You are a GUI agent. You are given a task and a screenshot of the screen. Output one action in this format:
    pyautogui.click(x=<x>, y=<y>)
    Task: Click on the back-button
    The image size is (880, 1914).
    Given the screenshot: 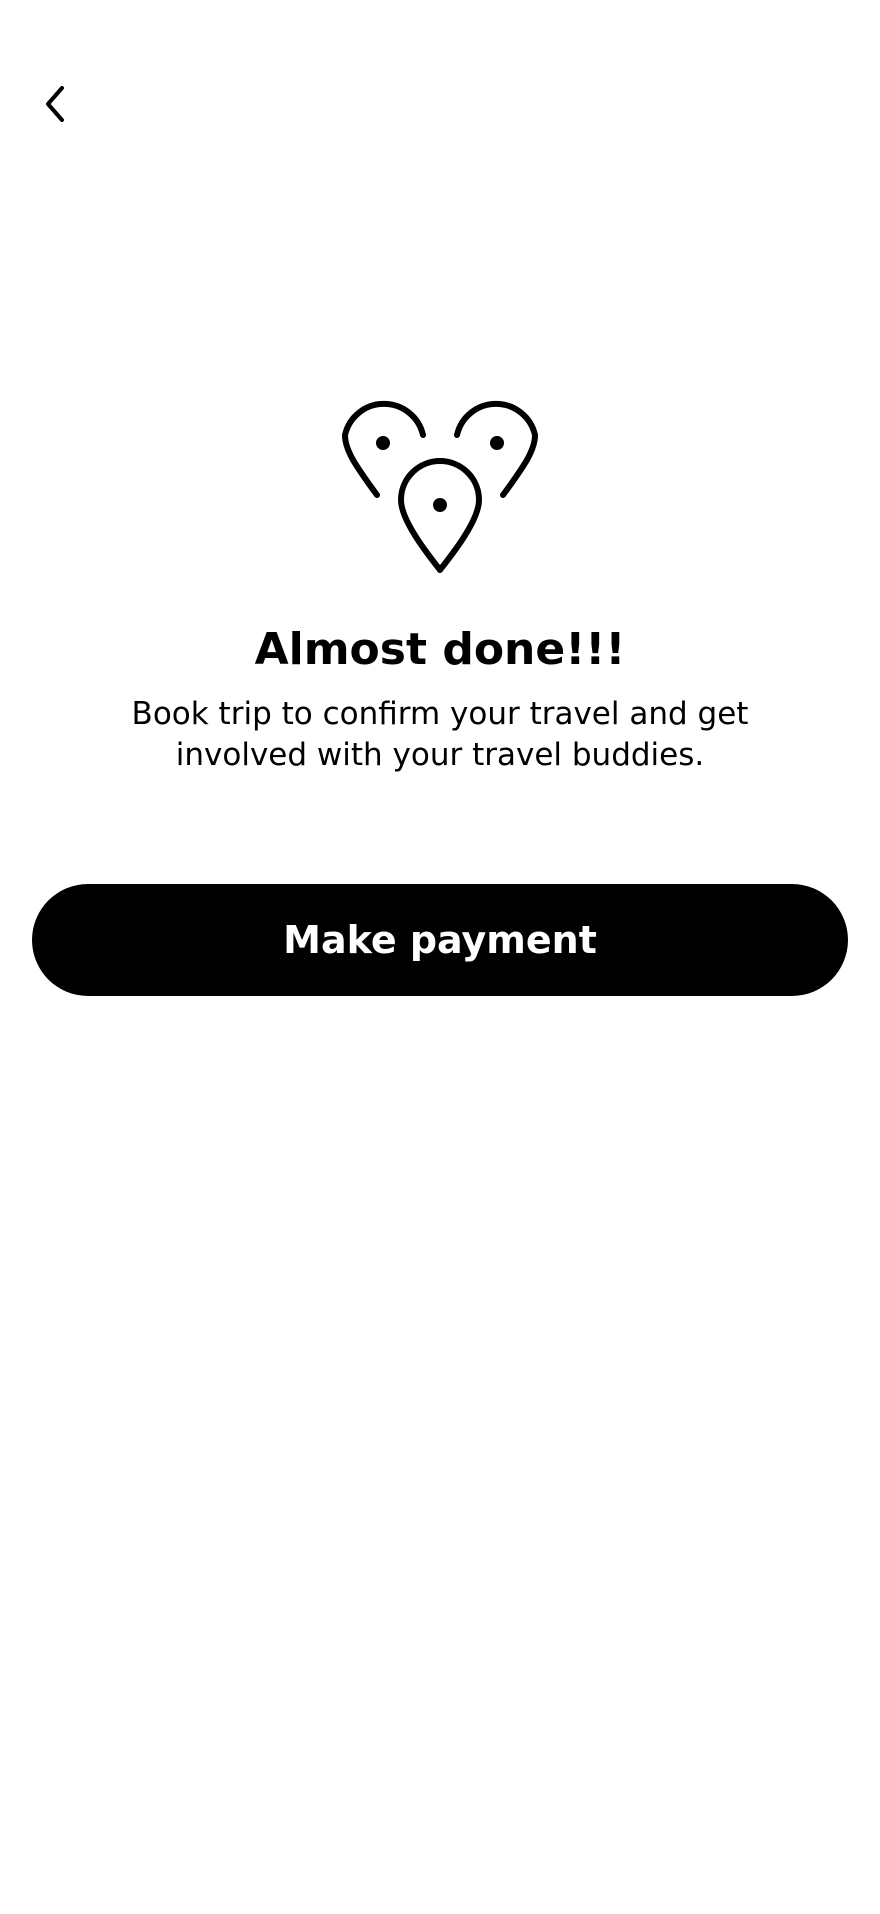 What is the action you would take?
    pyautogui.click(x=56, y=104)
    